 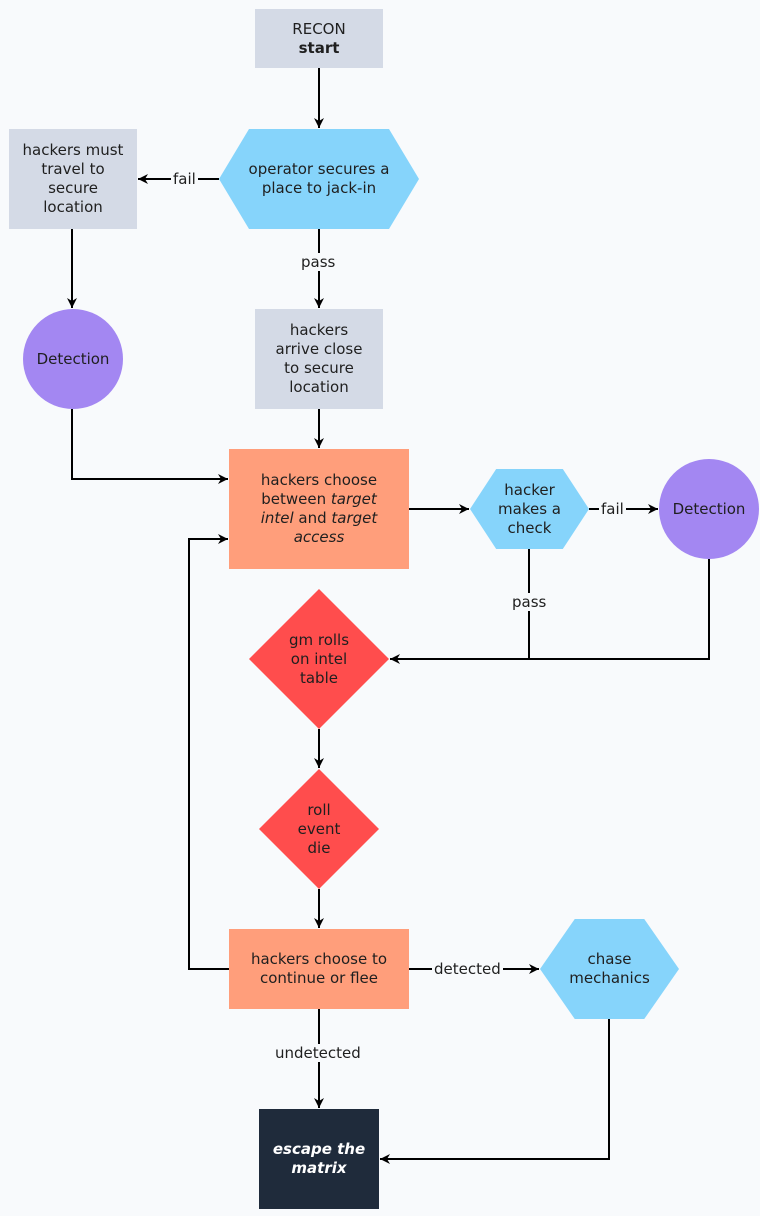 I want to click on detection-left-text: Detection, so click(x=73, y=358).